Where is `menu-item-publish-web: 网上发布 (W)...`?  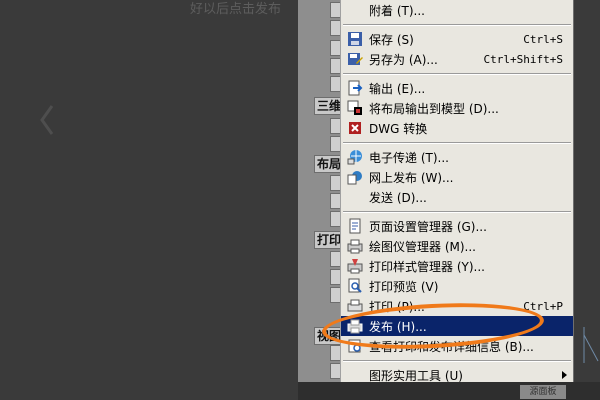
menu-item-publish-web: 网上发布 (W)... is located at coordinates (457, 177).